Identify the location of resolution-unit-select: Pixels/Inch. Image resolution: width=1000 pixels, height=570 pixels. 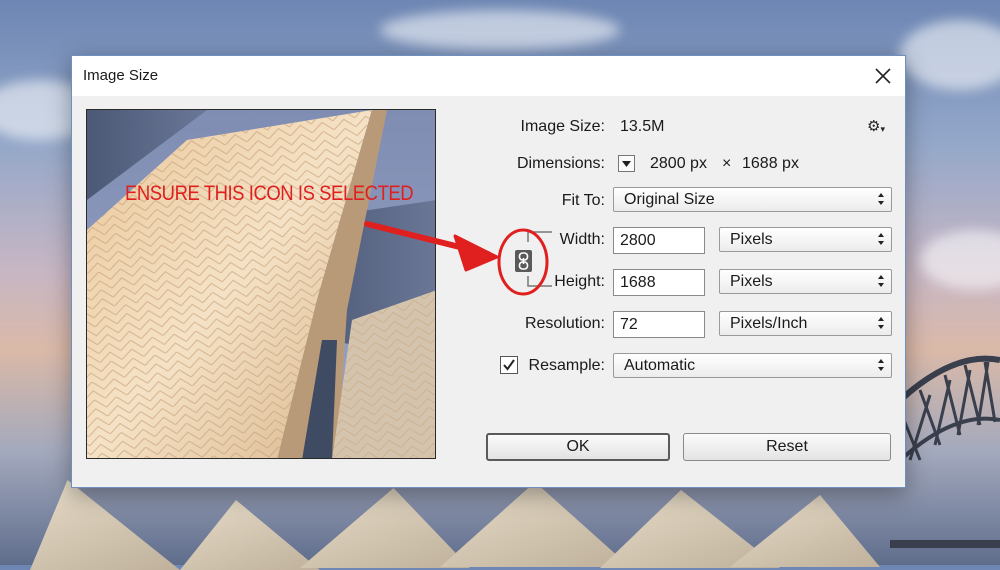
(805, 323).